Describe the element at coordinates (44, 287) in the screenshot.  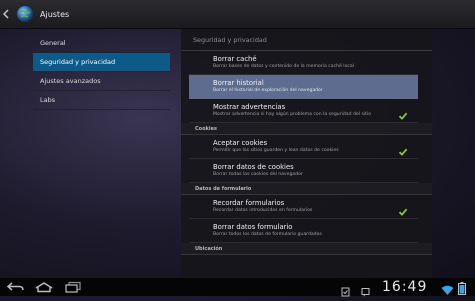
I see `nav-home-icon` at that location.